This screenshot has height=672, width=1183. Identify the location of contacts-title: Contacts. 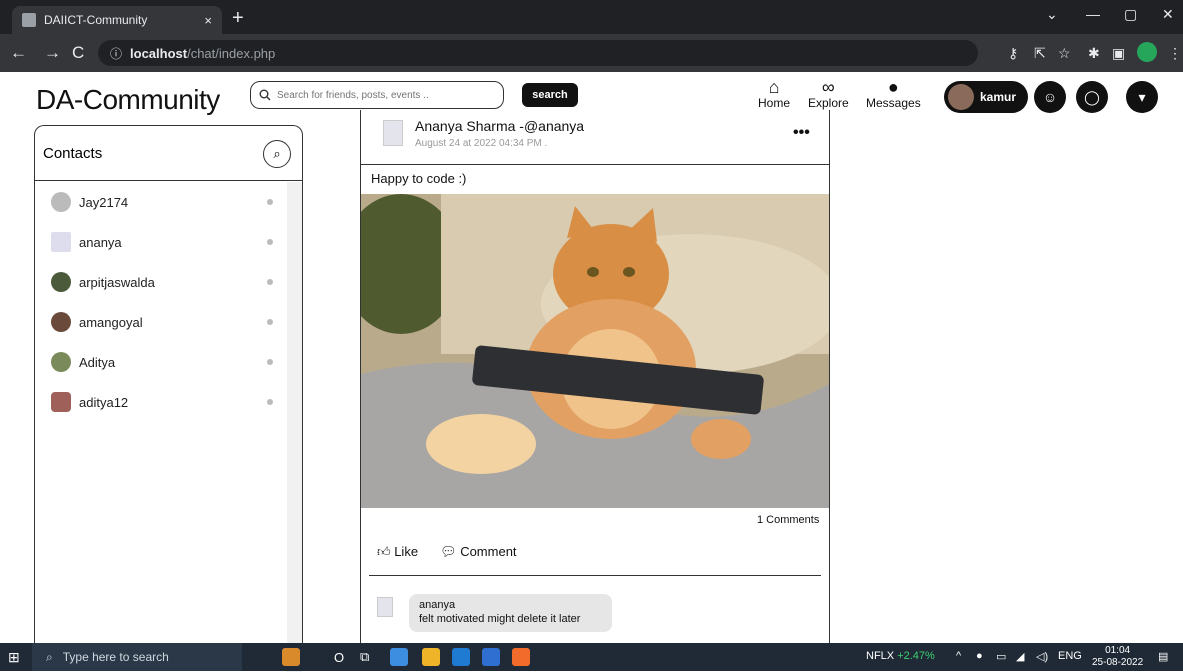
(73, 153).